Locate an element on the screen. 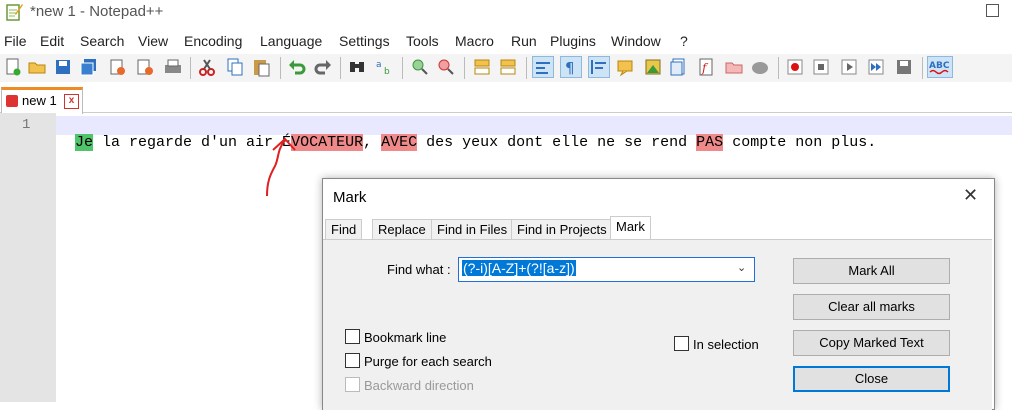  user-defined-language-icon is located at coordinates (625, 67).